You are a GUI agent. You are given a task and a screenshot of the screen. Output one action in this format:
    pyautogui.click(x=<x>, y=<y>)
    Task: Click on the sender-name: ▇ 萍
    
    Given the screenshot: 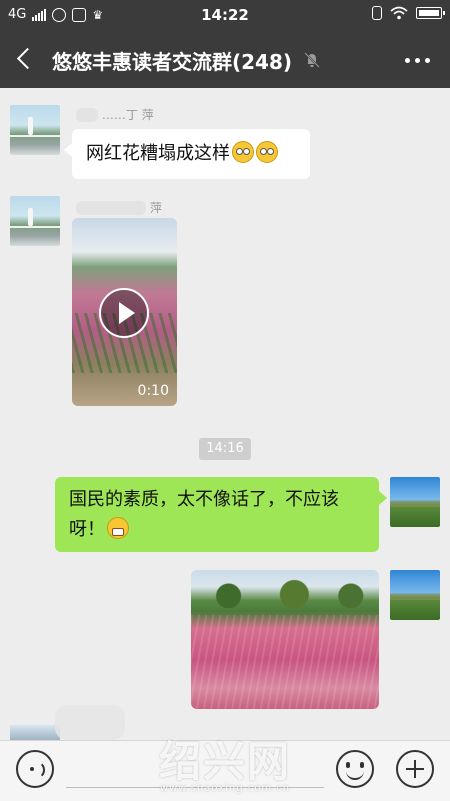 What is the action you would take?
    pyautogui.click(x=119, y=207)
    